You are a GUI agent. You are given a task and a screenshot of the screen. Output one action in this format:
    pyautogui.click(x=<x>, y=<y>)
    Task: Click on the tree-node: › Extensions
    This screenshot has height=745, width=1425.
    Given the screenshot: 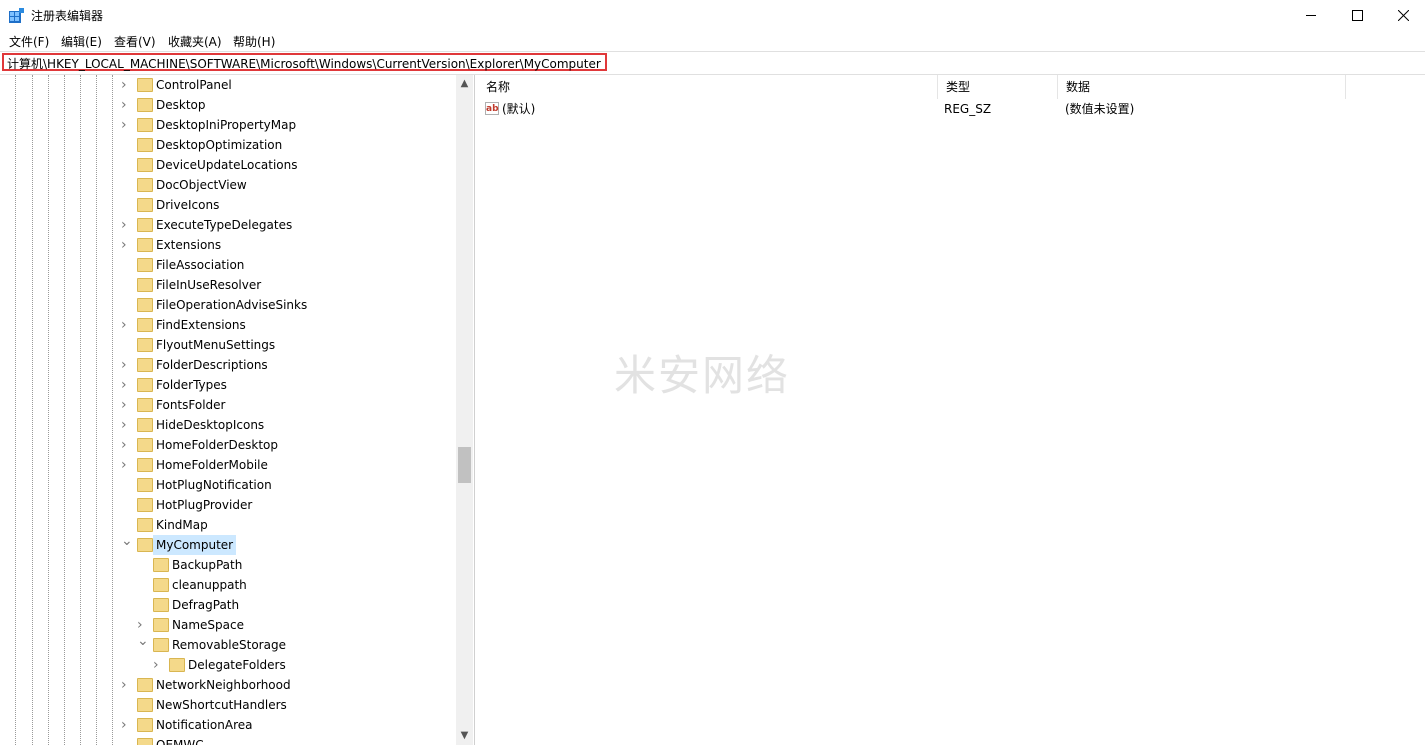 What is the action you would take?
    pyautogui.click(x=228, y=245)
    